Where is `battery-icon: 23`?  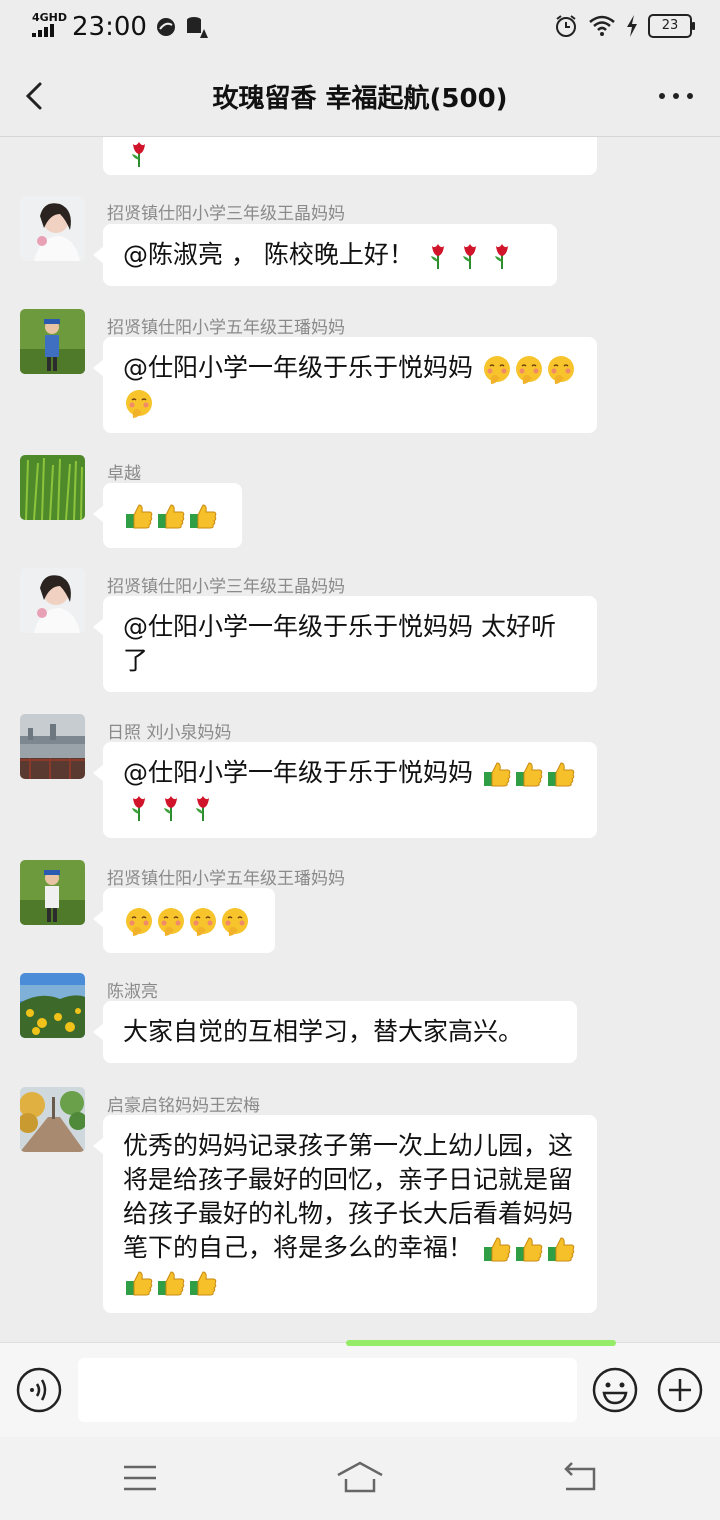
battery-icon: 23 is located at coordinates (671, 26).